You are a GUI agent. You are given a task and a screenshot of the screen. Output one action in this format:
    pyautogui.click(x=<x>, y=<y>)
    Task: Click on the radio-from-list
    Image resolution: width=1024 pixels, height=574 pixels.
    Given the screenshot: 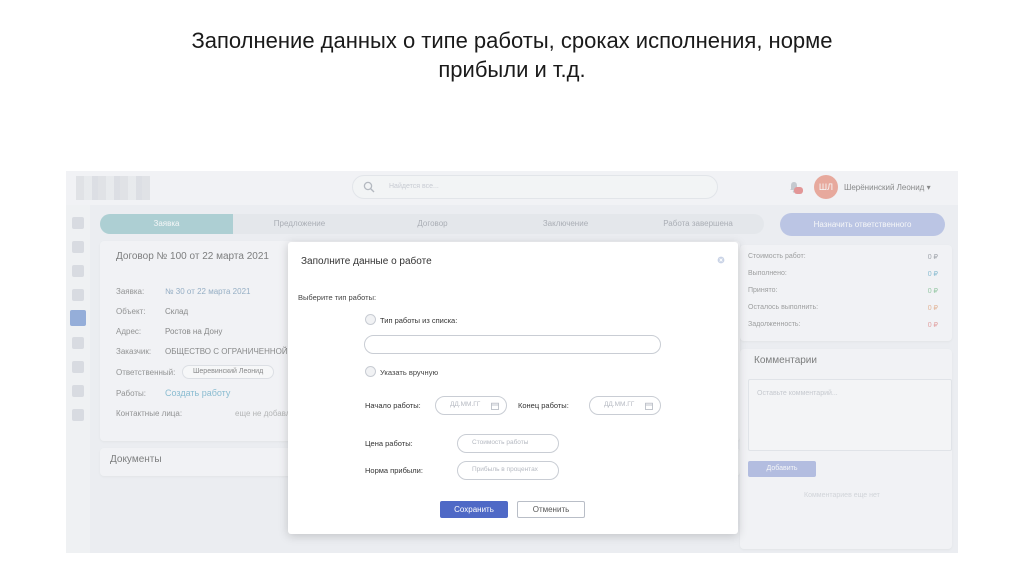 What is the action you would take?
    pyautogui.click(x=370, y=319)
    